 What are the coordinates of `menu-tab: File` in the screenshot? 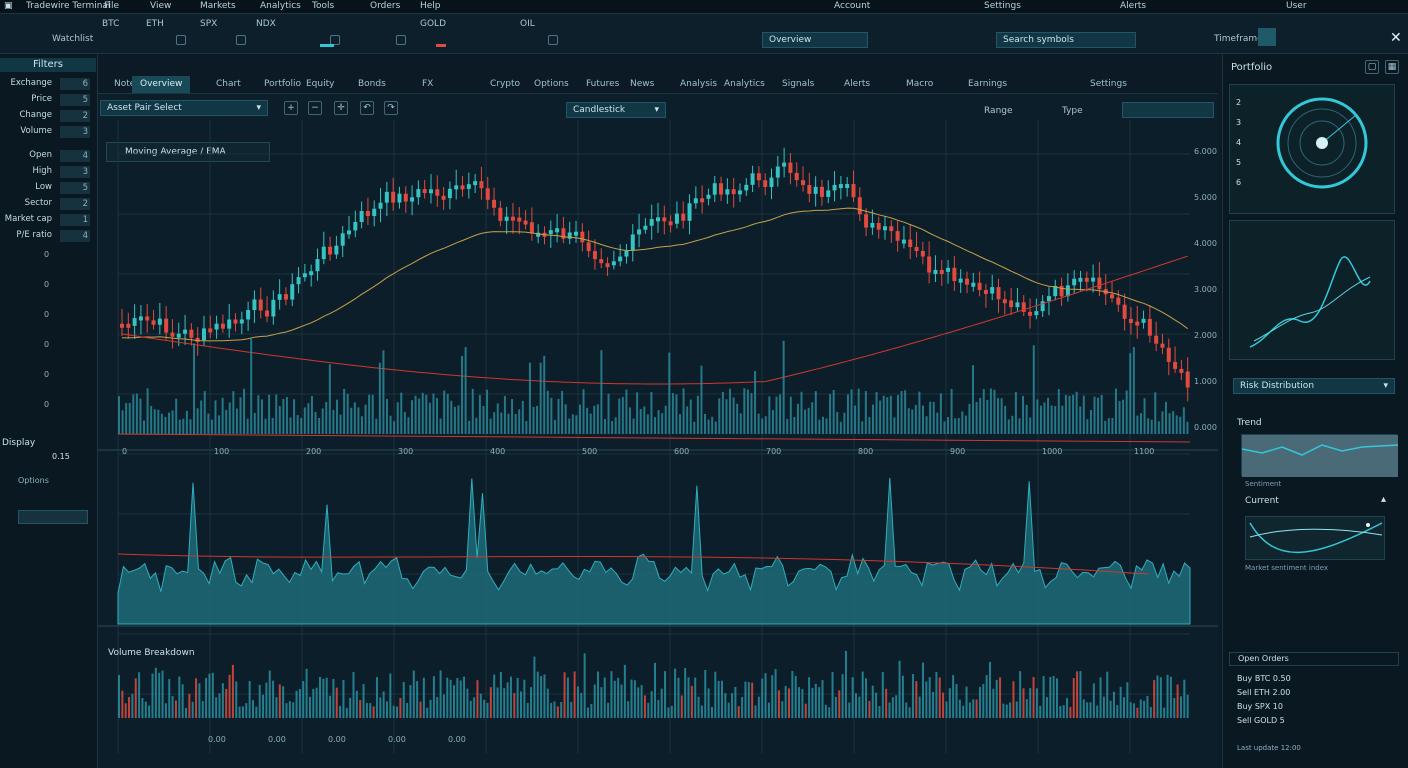 It's located at (111, 6).